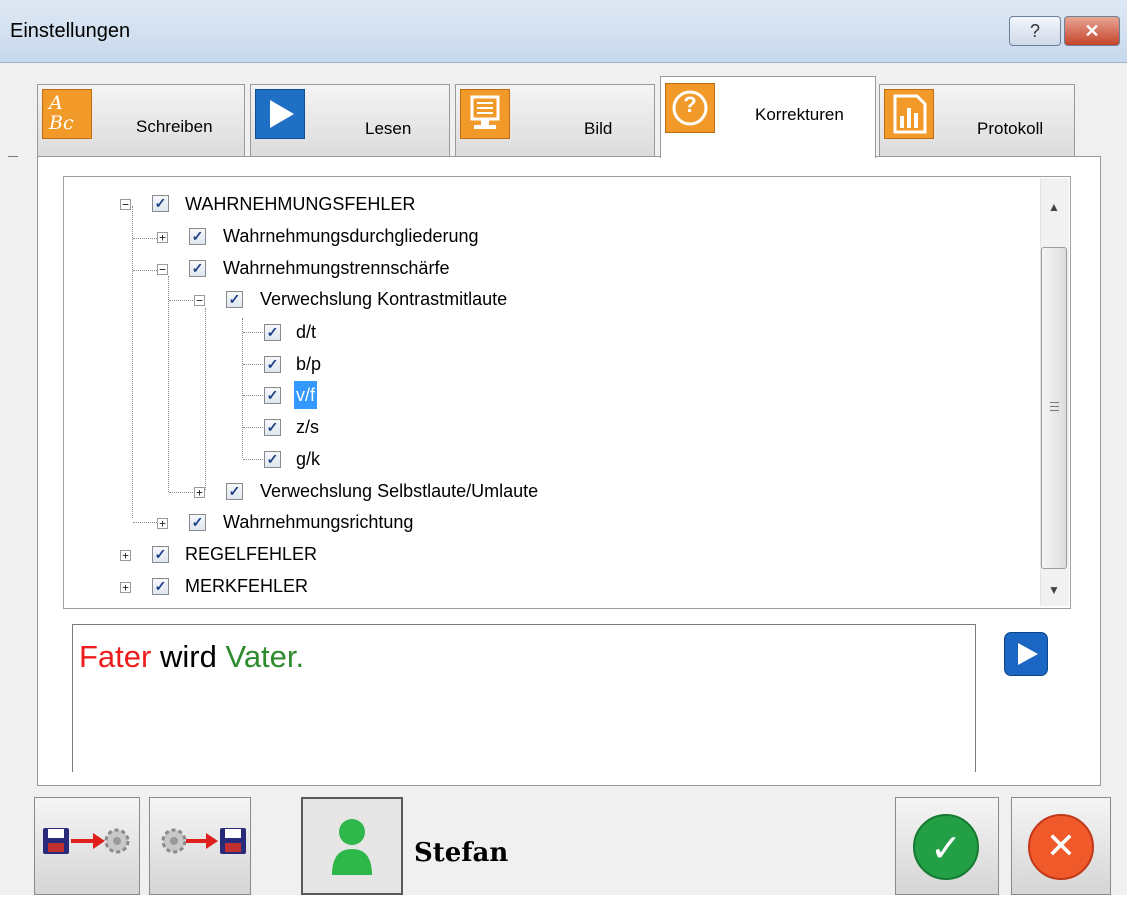 The height and width of the screenshot is (899, 1127). I want to click on scroll-up-arrow-icon: ▲, so click(1054, 207).